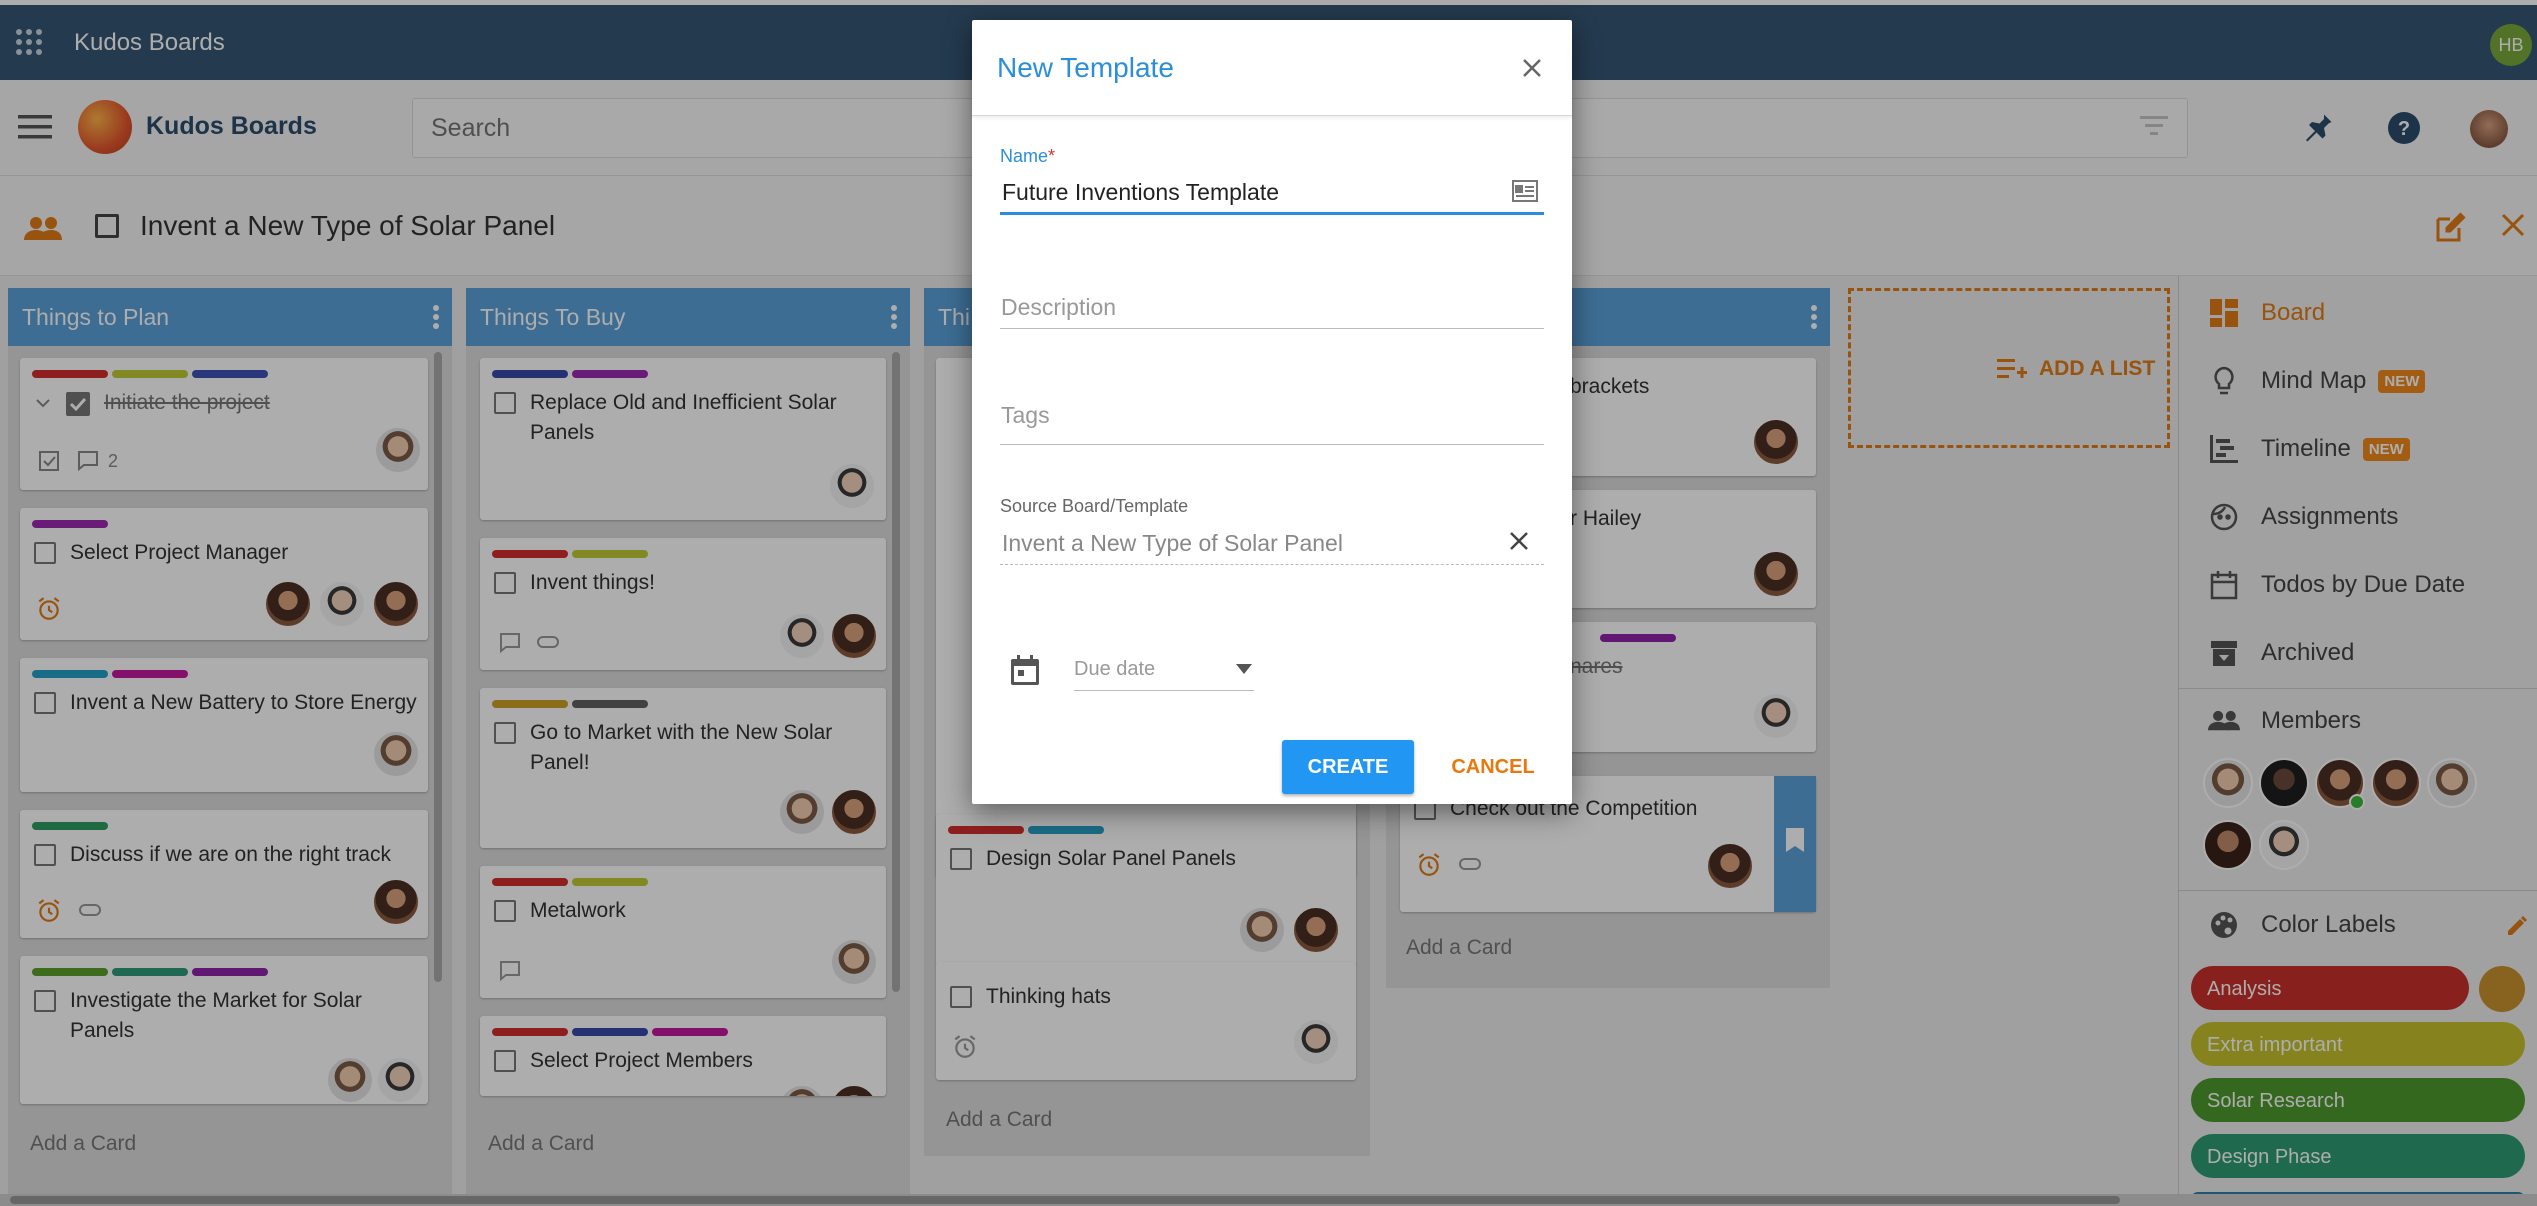  I want to click on dialog-title: New Template, so click(1085, 67).